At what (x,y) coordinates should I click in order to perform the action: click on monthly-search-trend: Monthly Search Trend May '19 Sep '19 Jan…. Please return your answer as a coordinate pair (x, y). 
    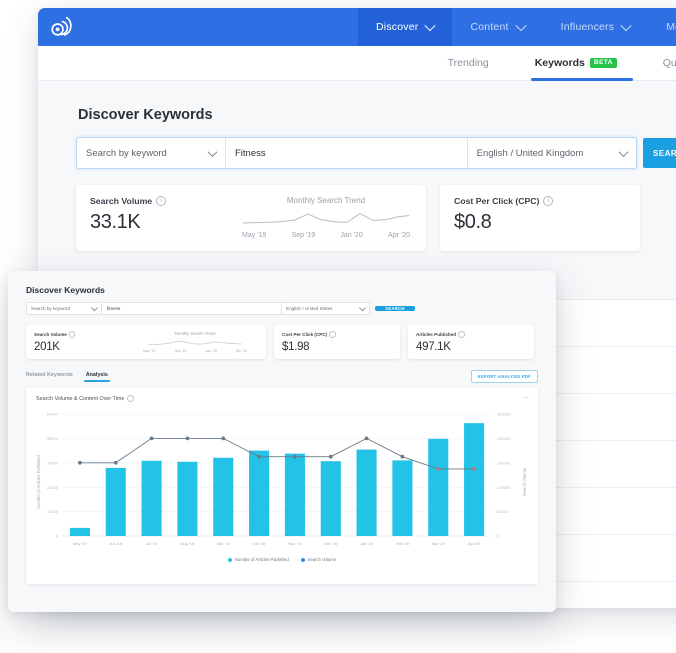
    Looking at the image, I should click on (195, 342).